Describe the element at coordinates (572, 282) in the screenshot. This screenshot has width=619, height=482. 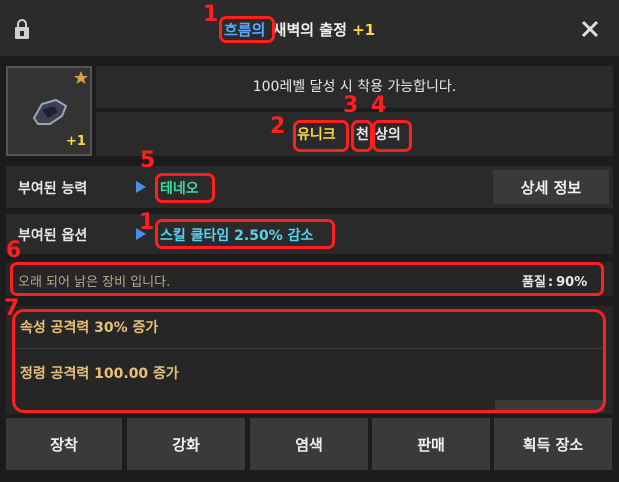
I see `quality-value: 90%` at that location.